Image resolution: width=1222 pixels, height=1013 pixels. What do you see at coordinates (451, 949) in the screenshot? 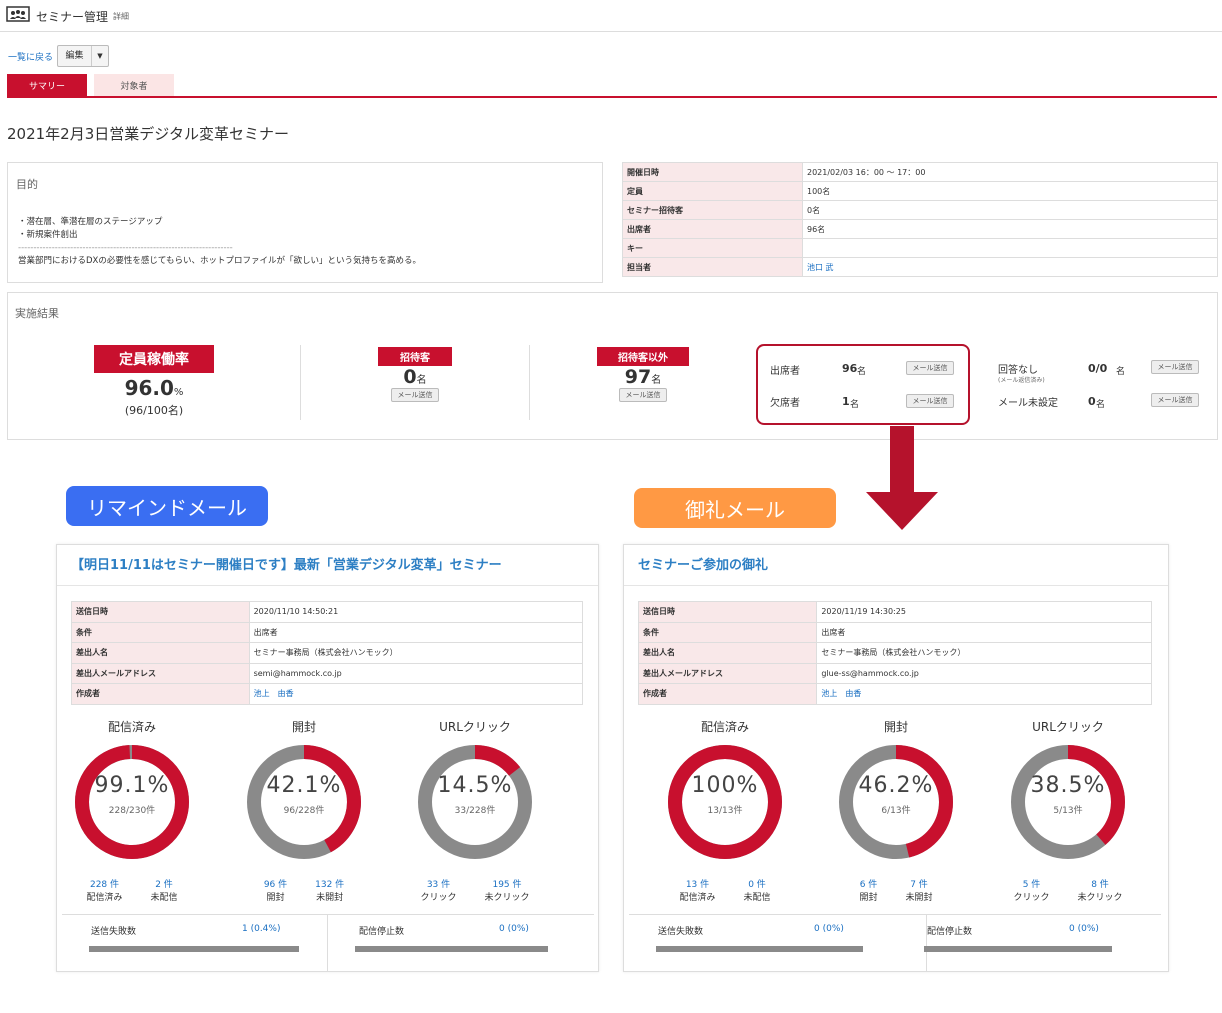
I see `unsubscribe-bar` at bounding box center [451, 949].